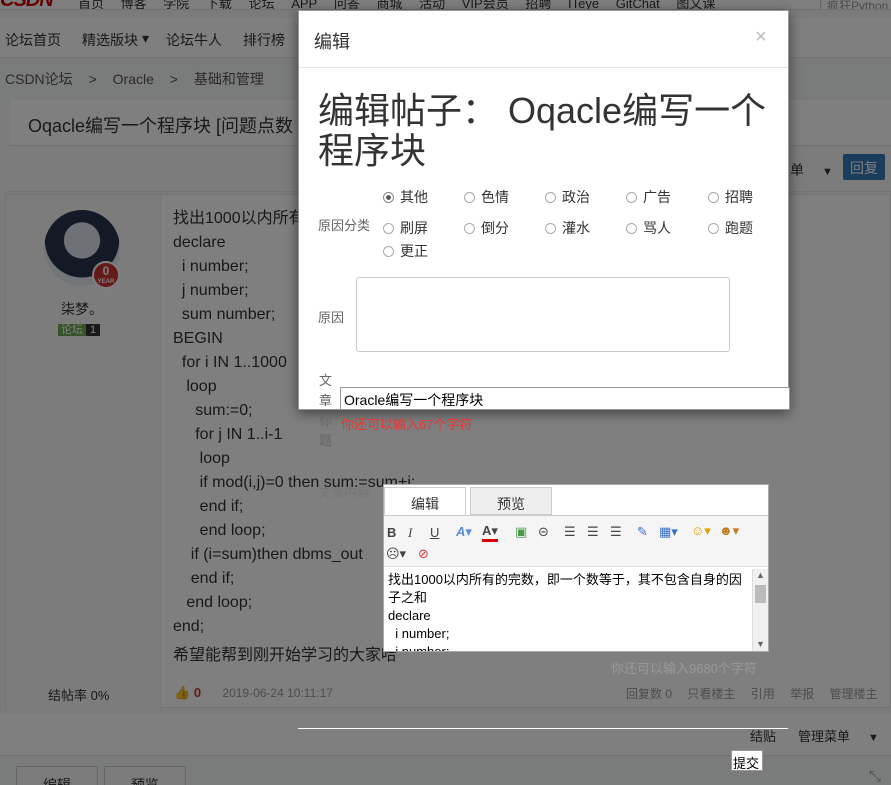 Image resolution: width=891 pixels, height=785 pixels. What do you see at coordinates (405, 228) in the screenshot?
I see `reason-radio: 刷屏` at bounding box center [405, 228].